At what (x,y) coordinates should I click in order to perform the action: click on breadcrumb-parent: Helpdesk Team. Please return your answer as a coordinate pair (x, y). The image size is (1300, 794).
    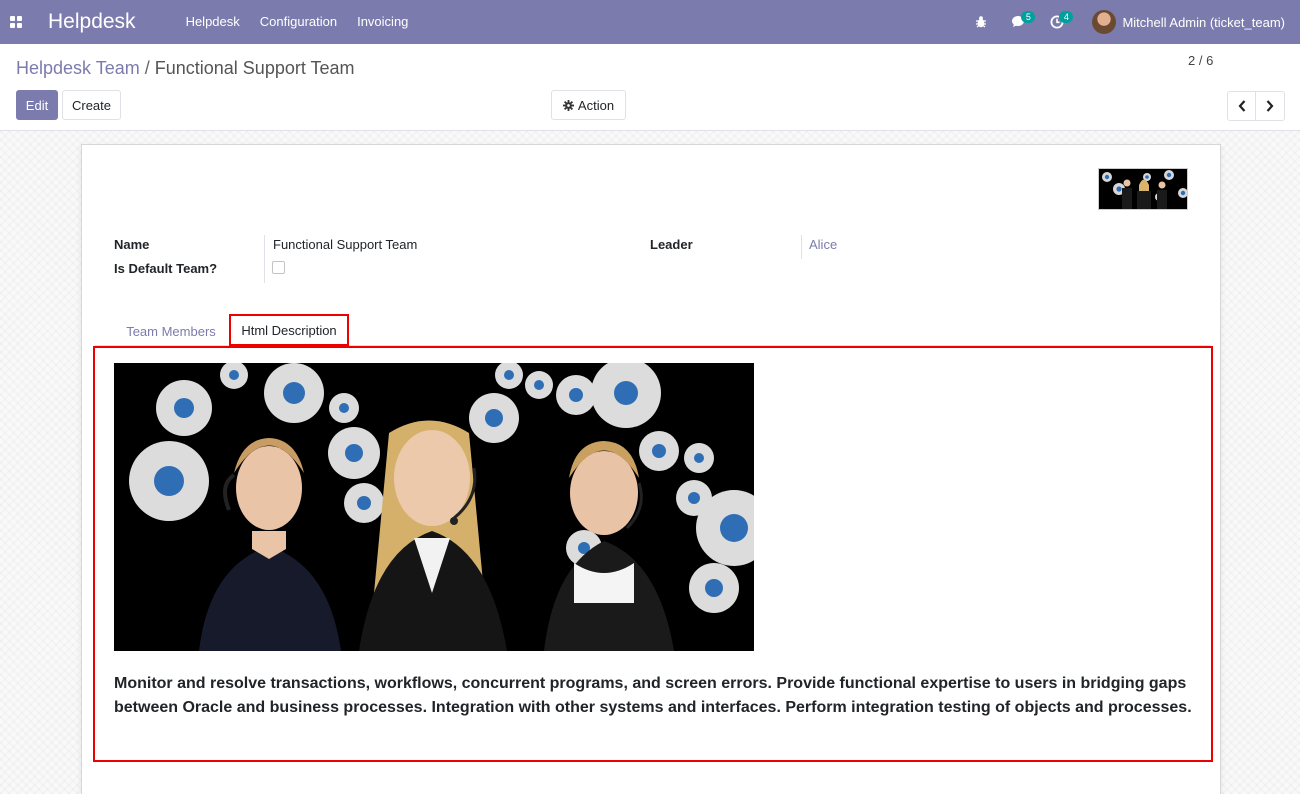
    Looking at the image, I should click on (78, 68).